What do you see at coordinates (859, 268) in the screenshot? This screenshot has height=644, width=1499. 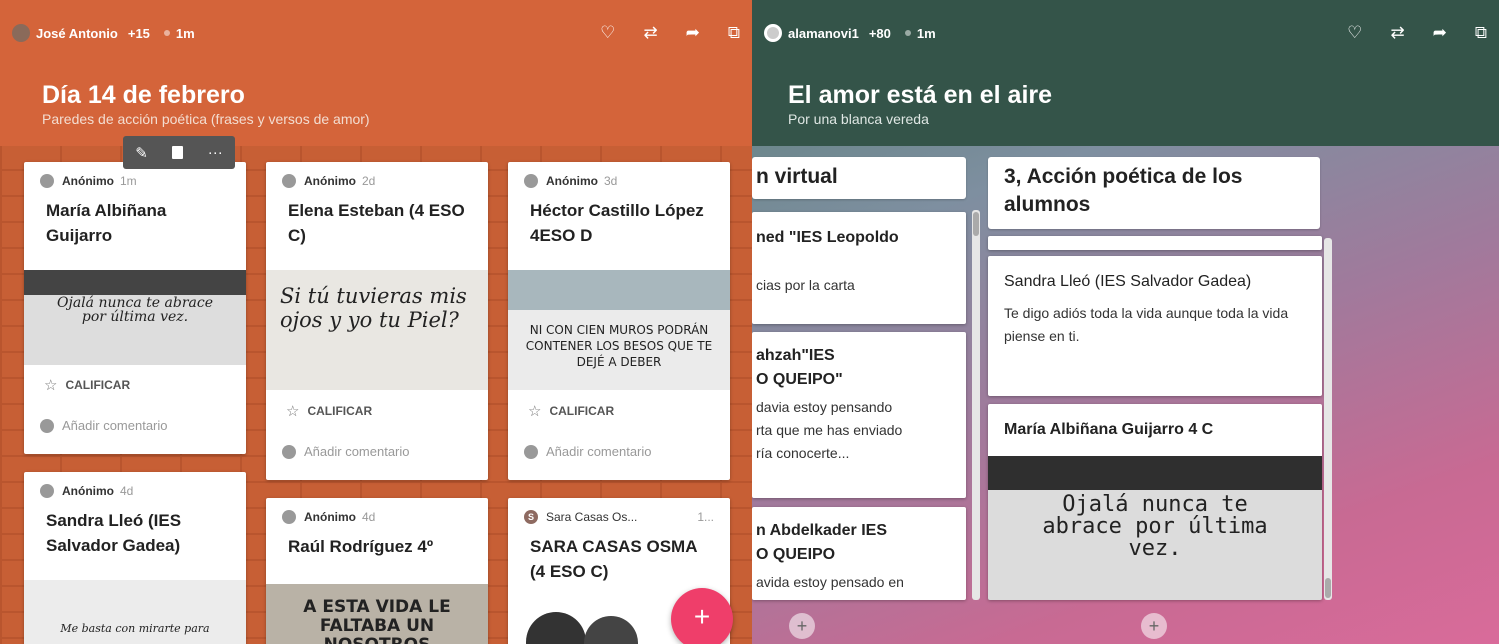 I see `post-card: ned "IES Leopoldo cias por la carta` at bounding box center [859, 268].